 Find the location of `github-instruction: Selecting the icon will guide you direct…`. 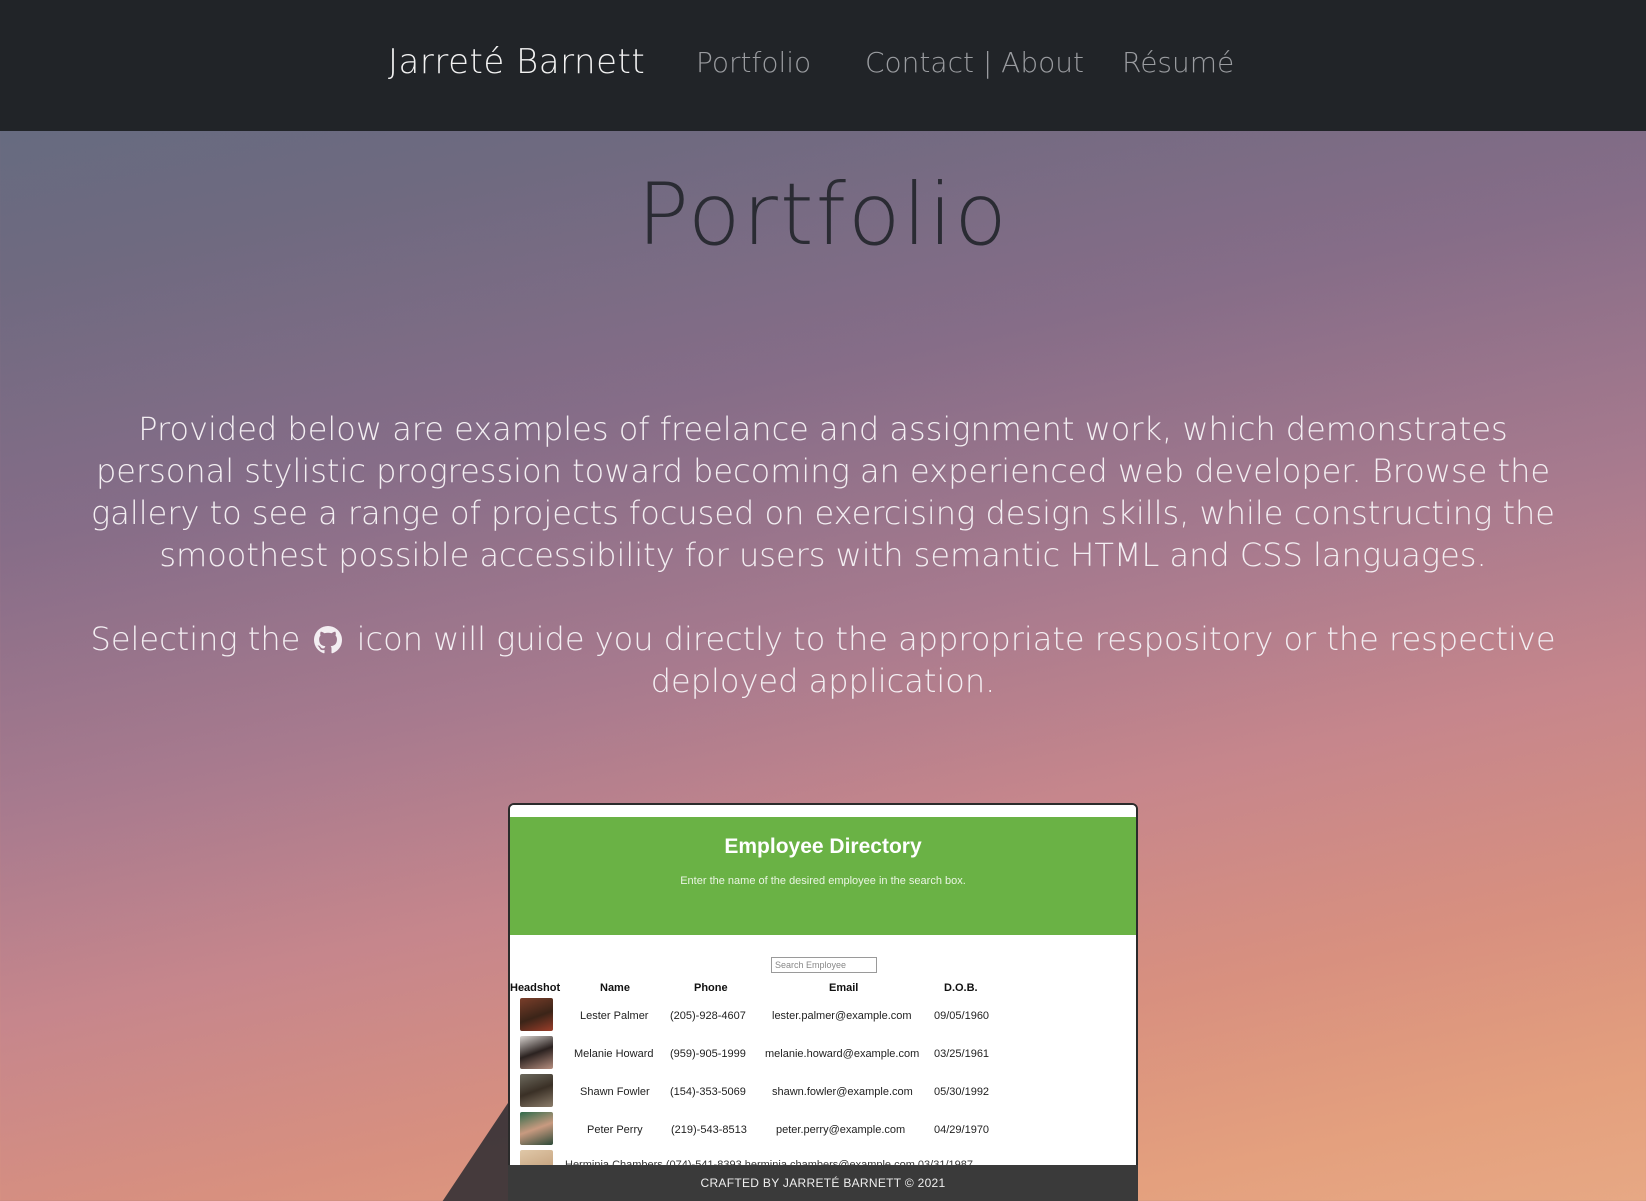

github-instruction: Selecting the icon will guide you direct… is located at coordinates (823, 660).